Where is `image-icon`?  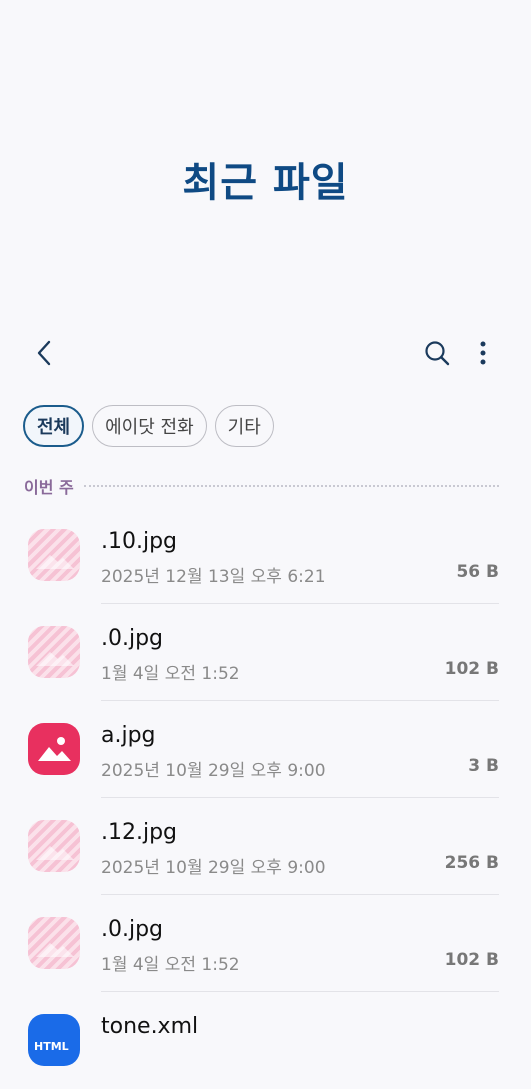
image-icon is located at coordinates (54, 749).